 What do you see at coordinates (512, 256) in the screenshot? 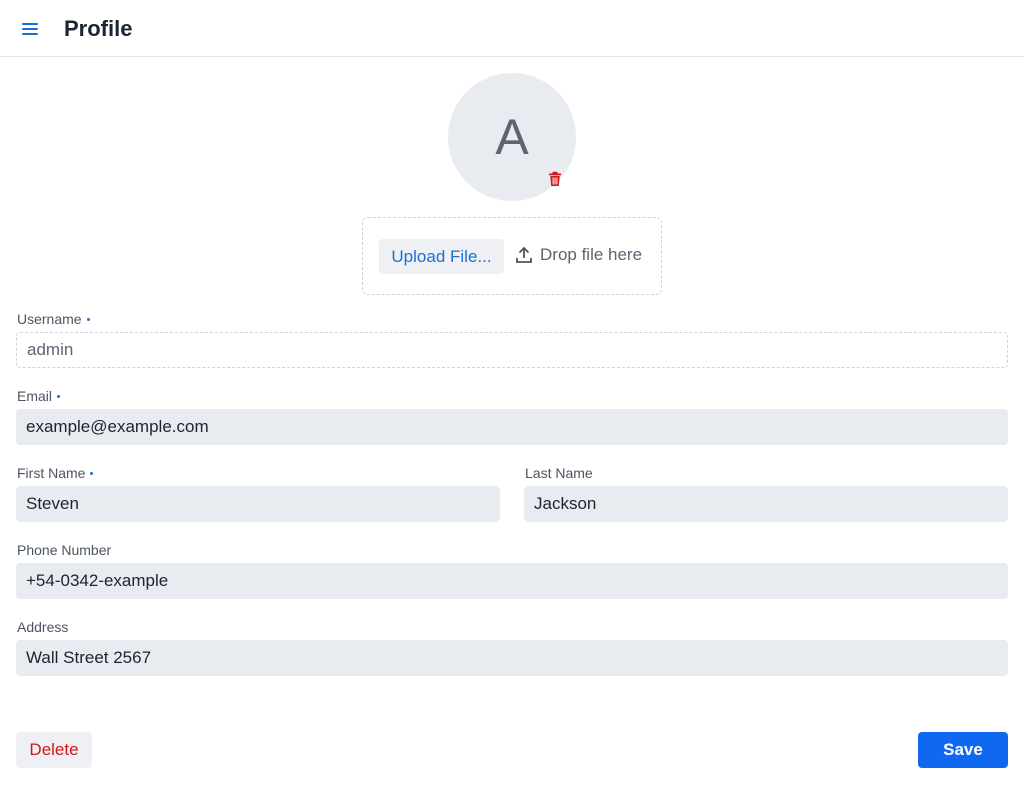
I see `file-drop-zone: Upload File... Drop file here` at bounding box center [512, 256].